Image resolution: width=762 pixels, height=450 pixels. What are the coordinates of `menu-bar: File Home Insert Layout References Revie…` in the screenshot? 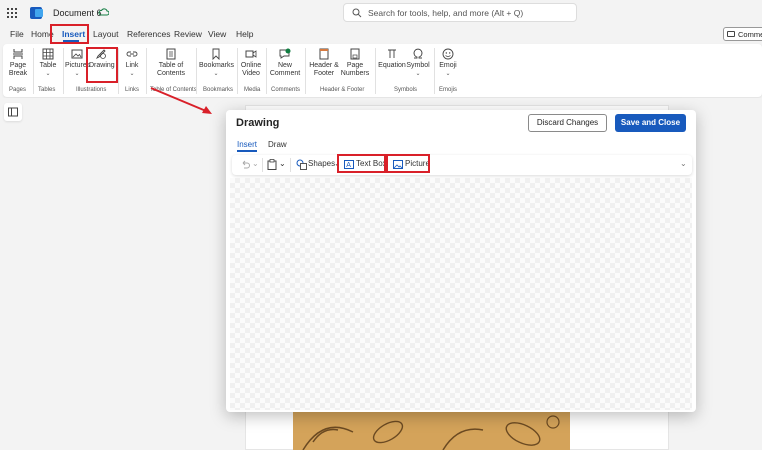 It's located at (381, 34).